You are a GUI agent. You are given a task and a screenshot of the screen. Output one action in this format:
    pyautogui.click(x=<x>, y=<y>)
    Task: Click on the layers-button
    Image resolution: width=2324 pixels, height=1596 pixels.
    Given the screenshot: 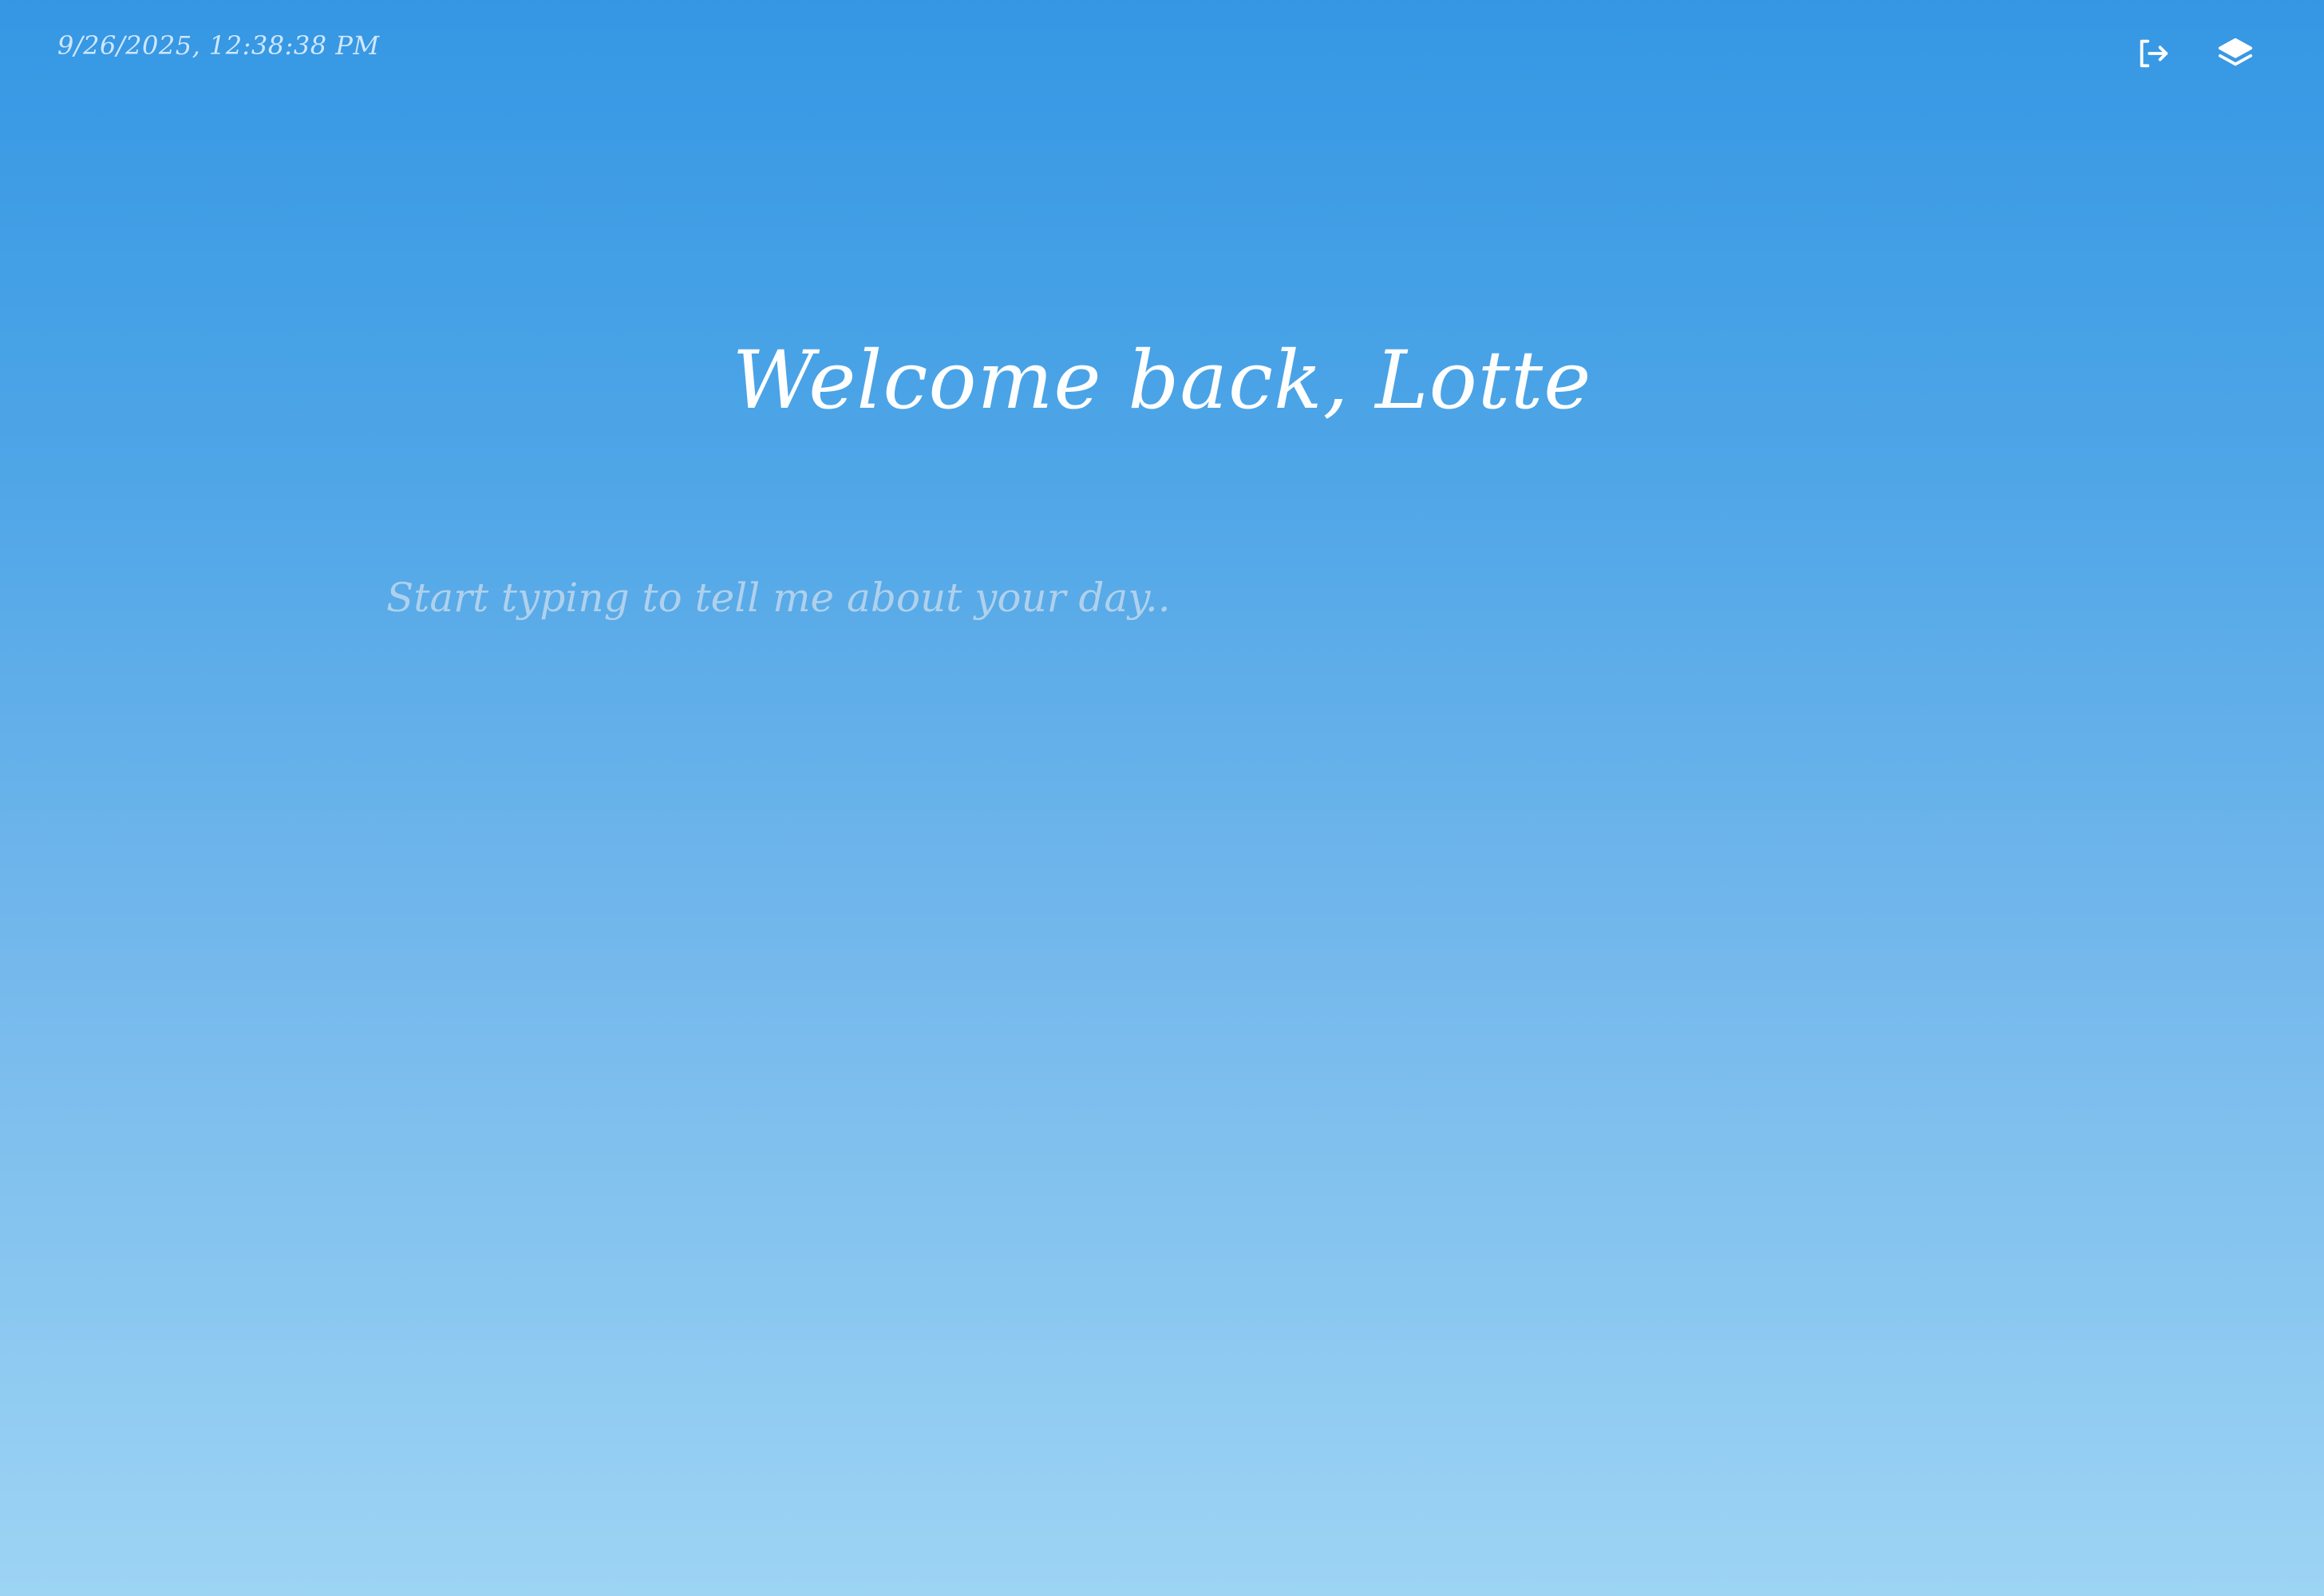 What is the action you would take?
    pyautogui.click(x=2235, y=53)
    